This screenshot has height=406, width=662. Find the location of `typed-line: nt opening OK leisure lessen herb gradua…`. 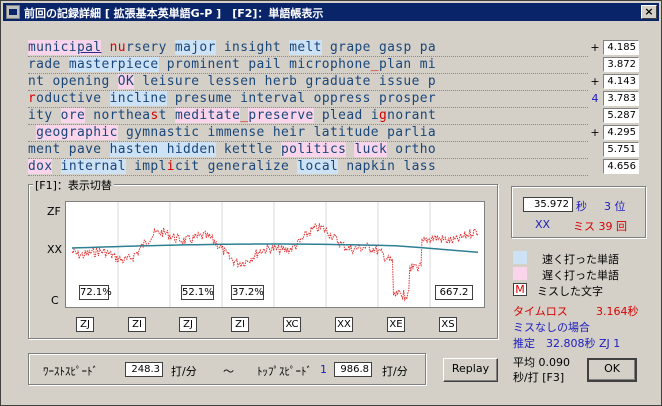

typed-line: nt opening OK leisure lessen herb gradua… is located at coordinates (308, 82).